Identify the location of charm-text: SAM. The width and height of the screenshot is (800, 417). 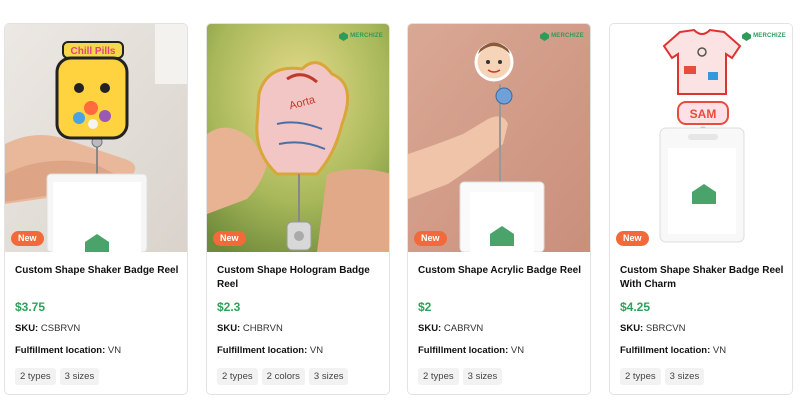
(703, 114).